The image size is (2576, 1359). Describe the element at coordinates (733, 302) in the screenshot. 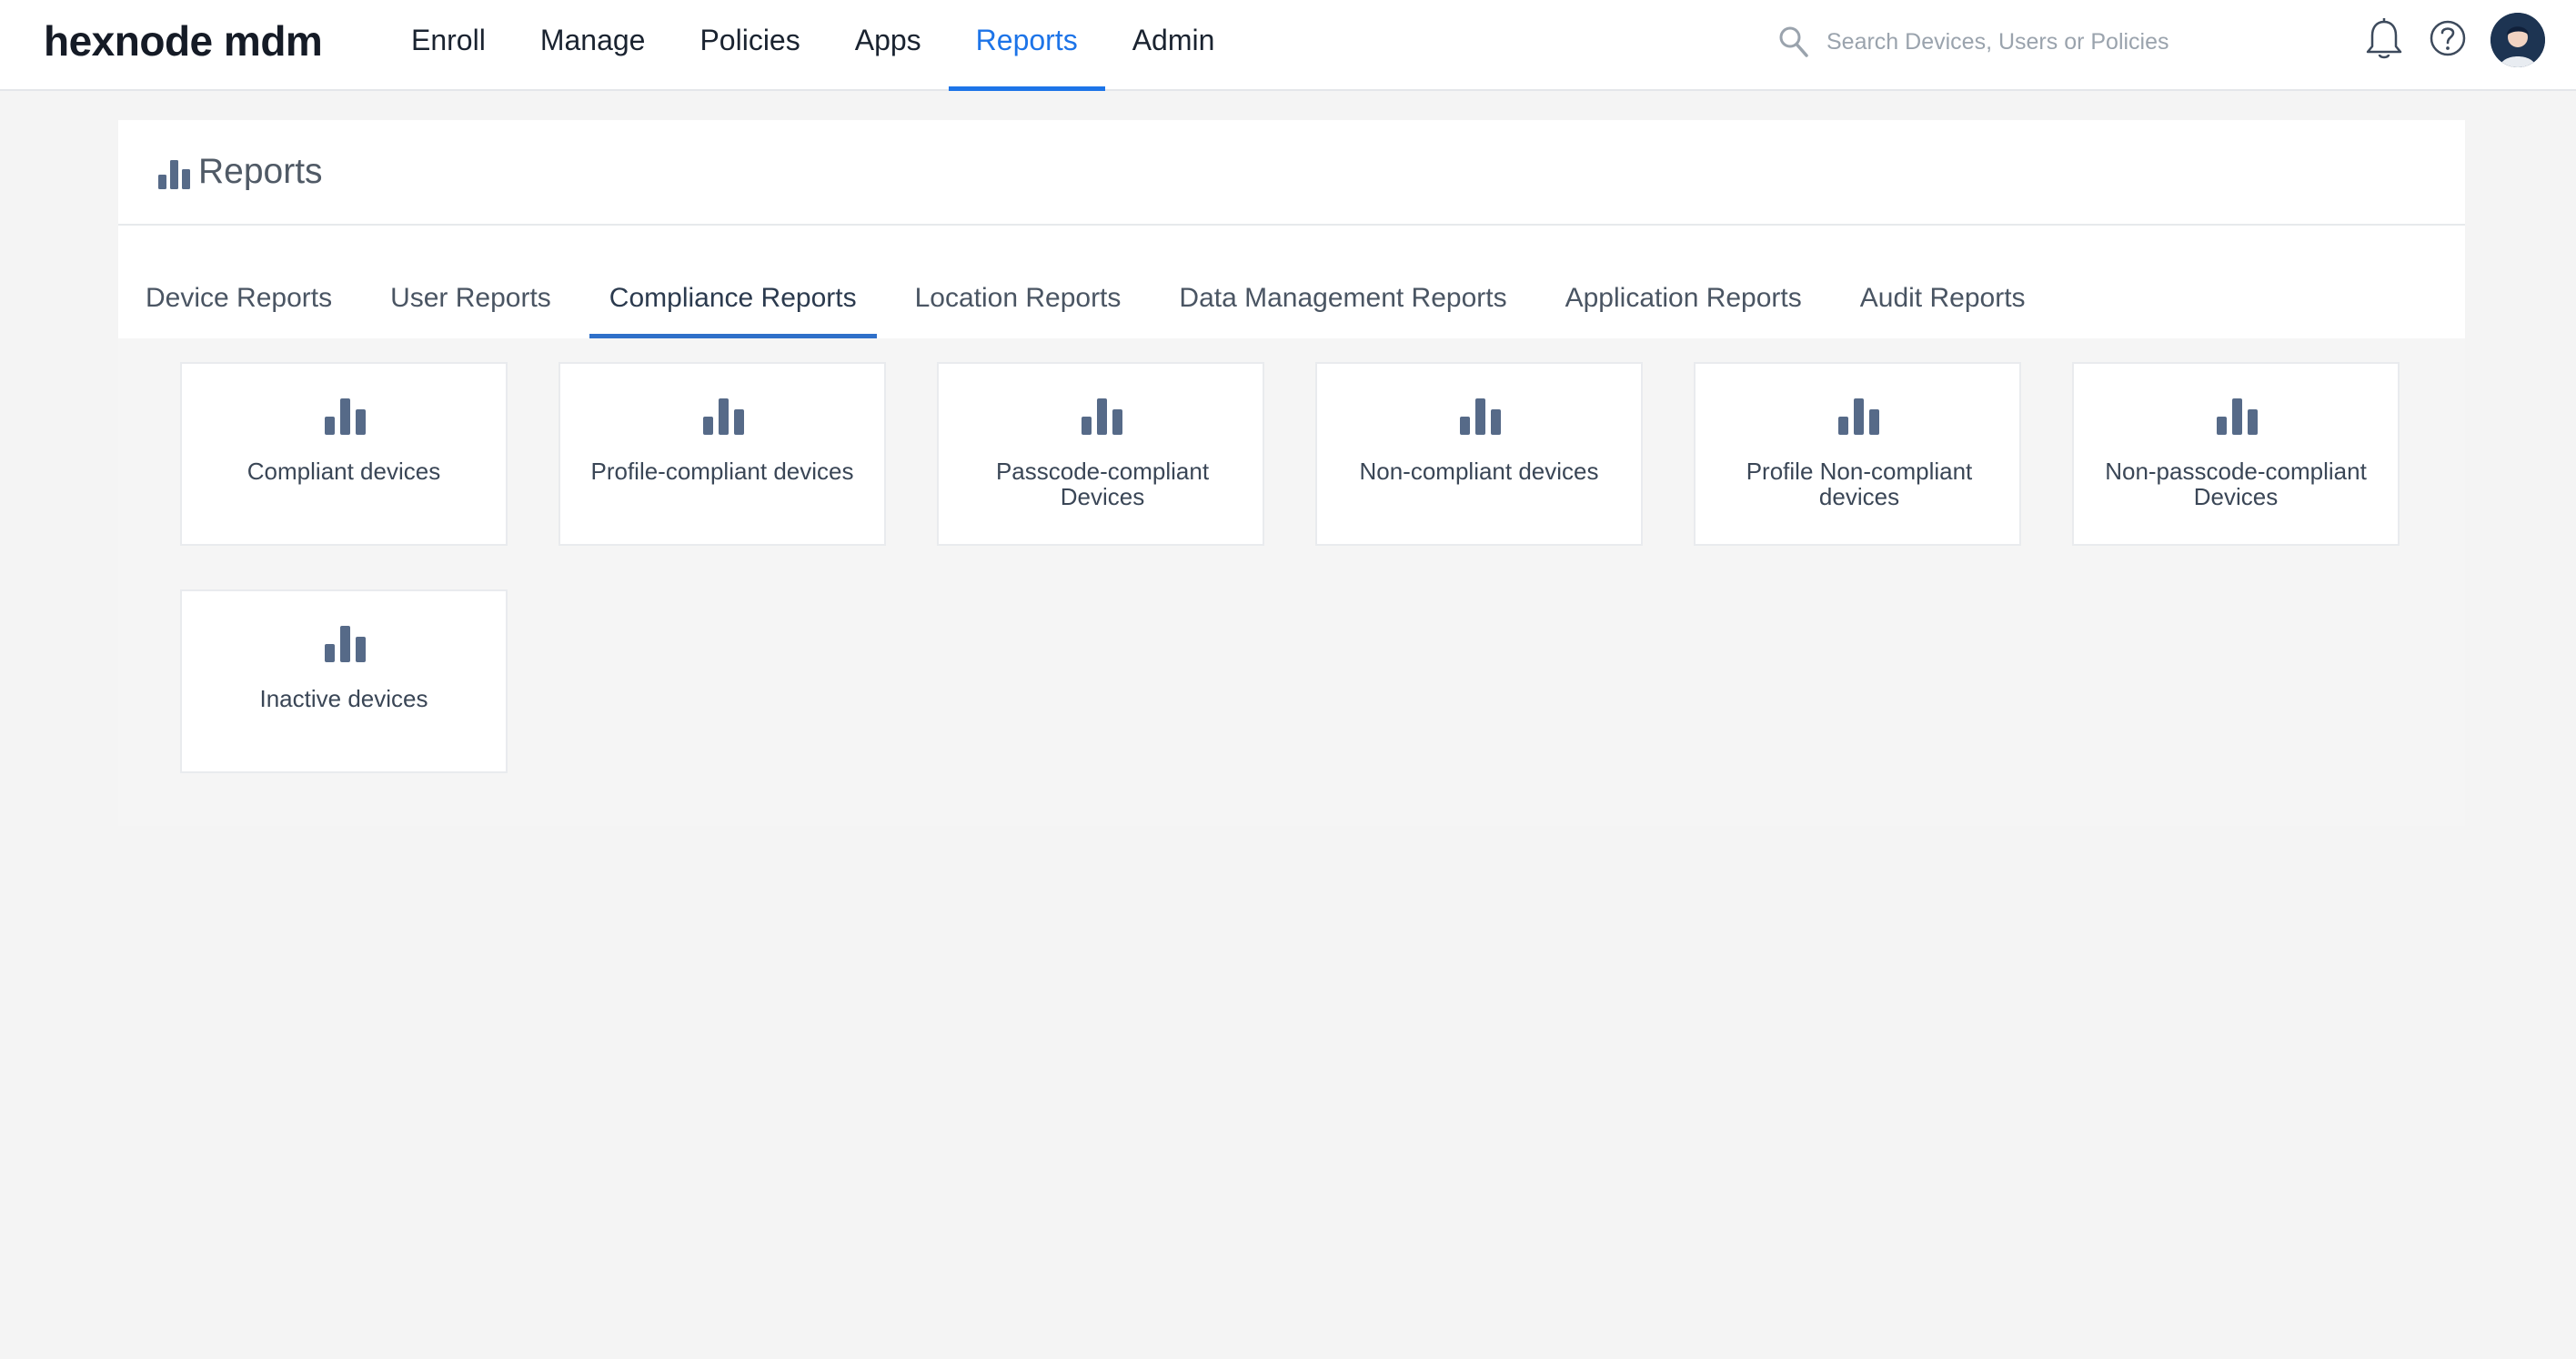

I see `tab-compliance-reports: Compliance Reports` at that location.